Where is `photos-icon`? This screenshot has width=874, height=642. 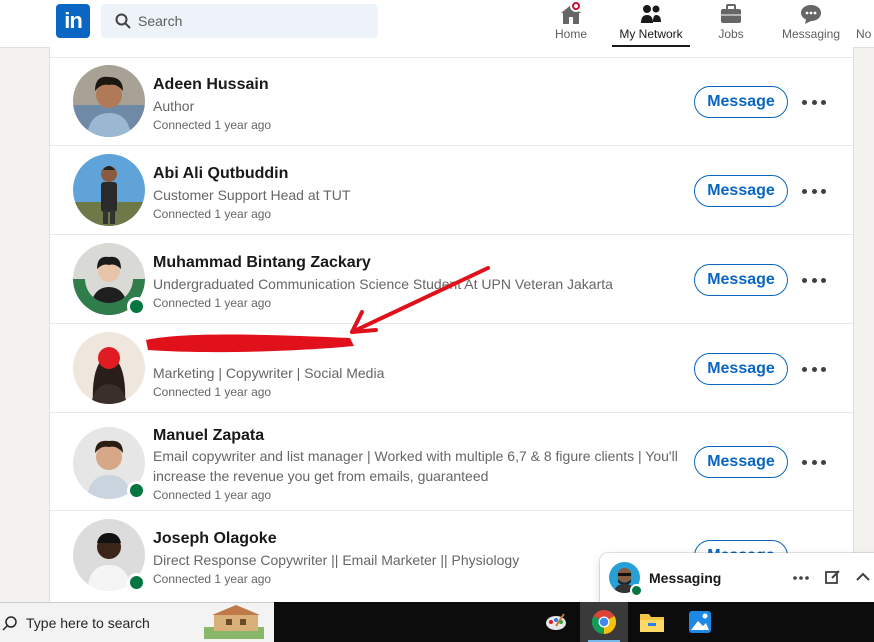 photos-icon is located at coordinates (700, 622).